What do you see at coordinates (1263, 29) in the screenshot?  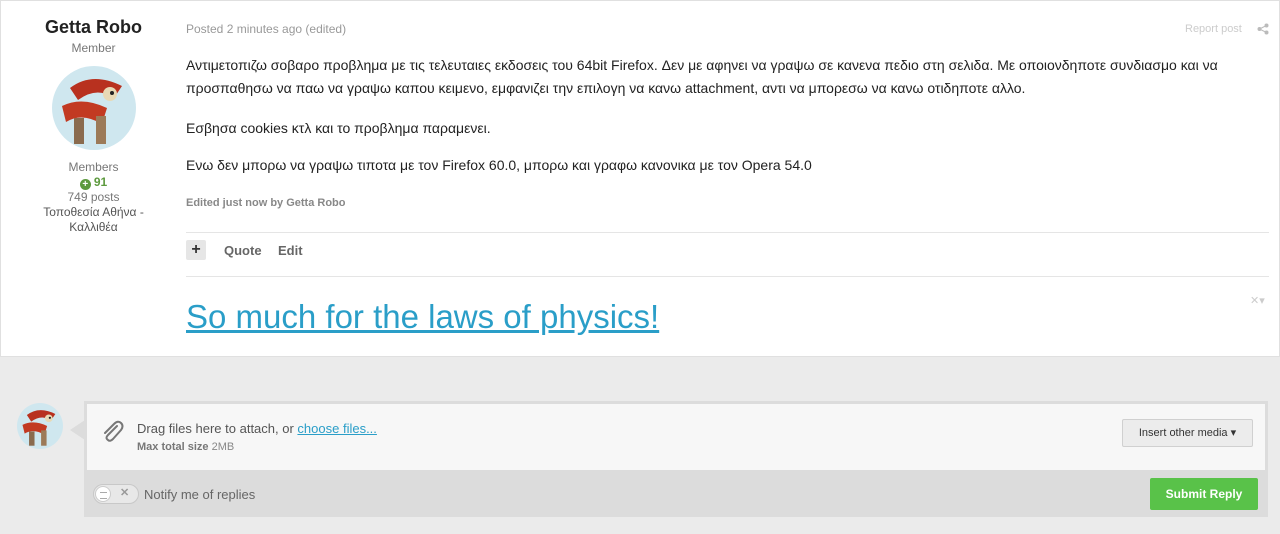 I see `share-icon` at bounding box center [1263, 29].